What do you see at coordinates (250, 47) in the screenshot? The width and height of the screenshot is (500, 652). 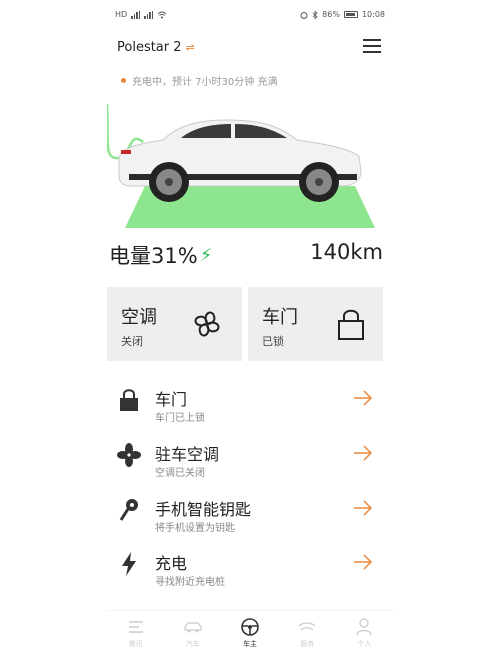 I see `header: Polestar 2 ⇌` at bounding box center [250, 47].